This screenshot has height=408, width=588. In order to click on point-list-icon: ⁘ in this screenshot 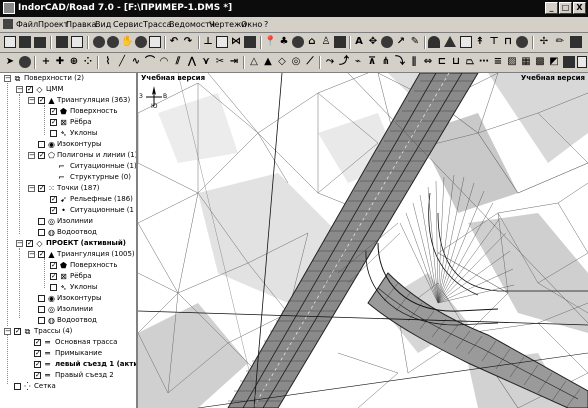, I will do `click(88, 62)`.